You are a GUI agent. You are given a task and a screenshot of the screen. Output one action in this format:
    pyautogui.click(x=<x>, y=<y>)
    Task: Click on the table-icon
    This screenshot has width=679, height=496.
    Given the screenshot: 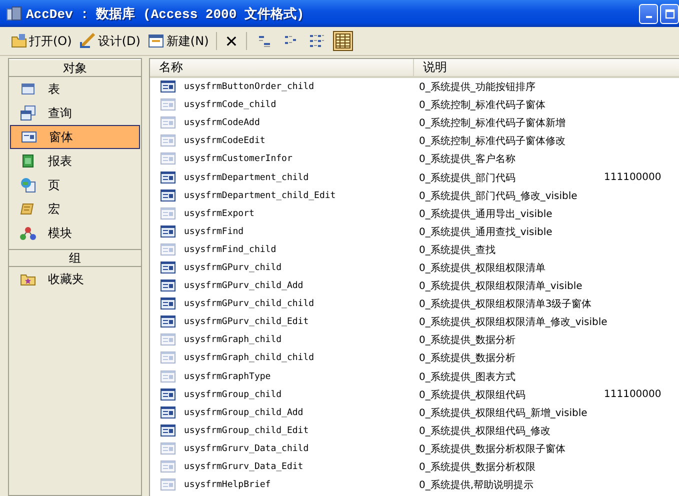 What is the action you would take?
    pyautogui.click(x=28, y=89)
    